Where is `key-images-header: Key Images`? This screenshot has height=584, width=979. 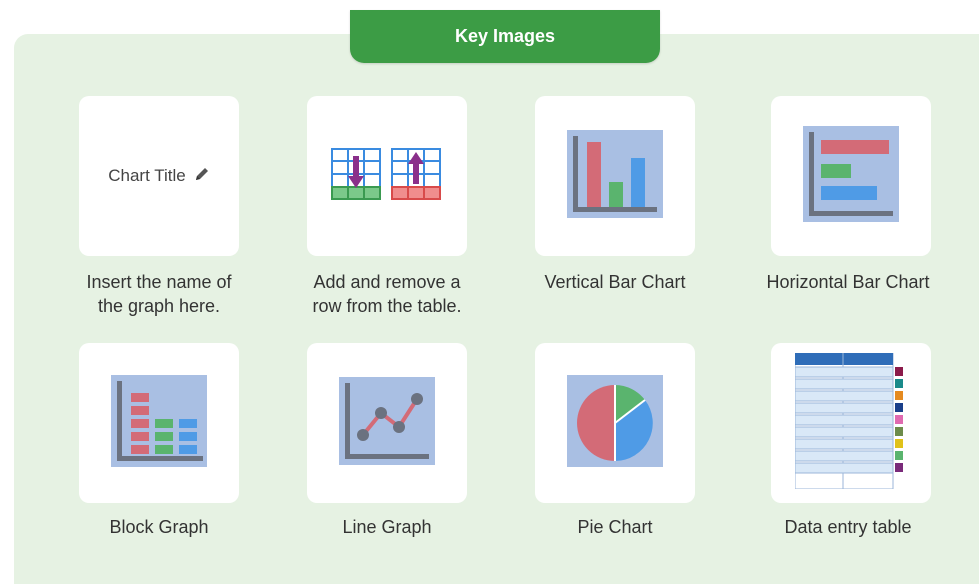
key-images-header: Key Images is located at coordinates (505, 36).